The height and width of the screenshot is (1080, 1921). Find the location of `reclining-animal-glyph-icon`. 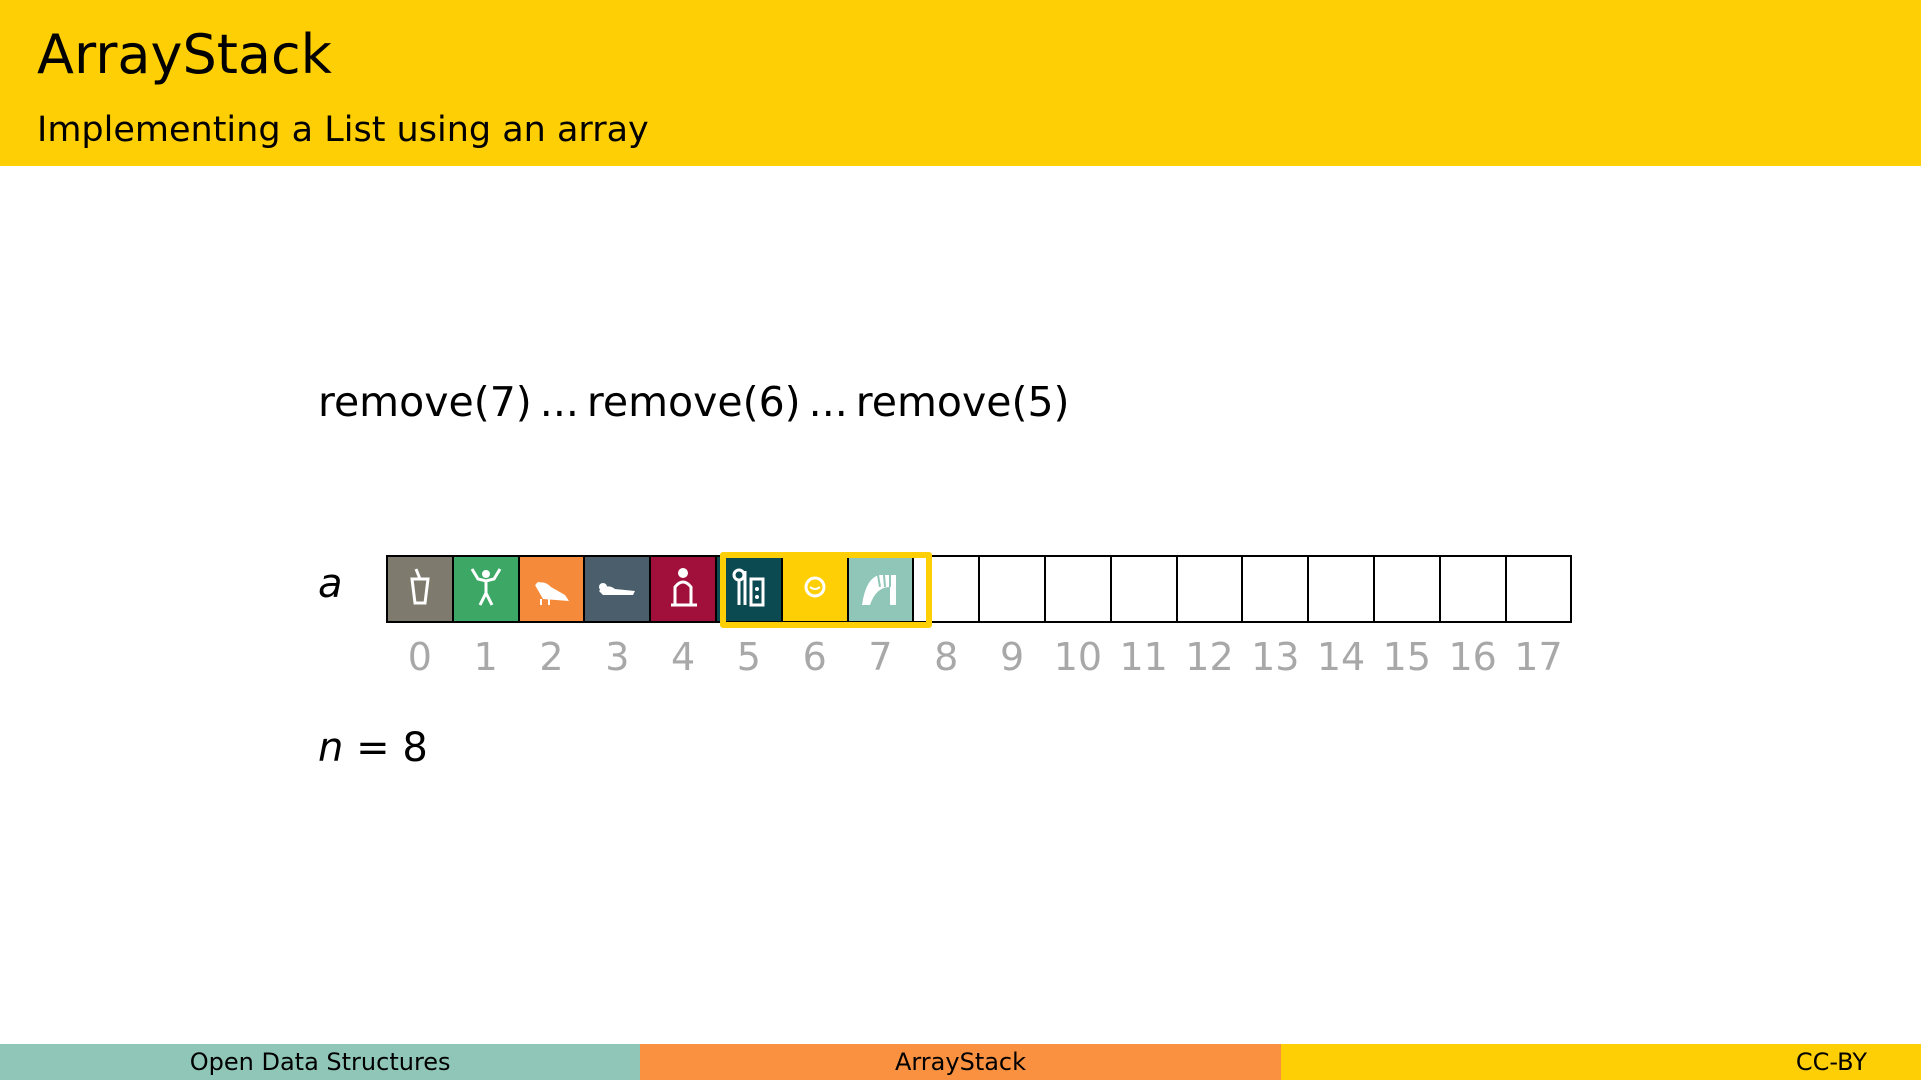

reclining-animal-glyph-icon is located at coordinates (617, 589).